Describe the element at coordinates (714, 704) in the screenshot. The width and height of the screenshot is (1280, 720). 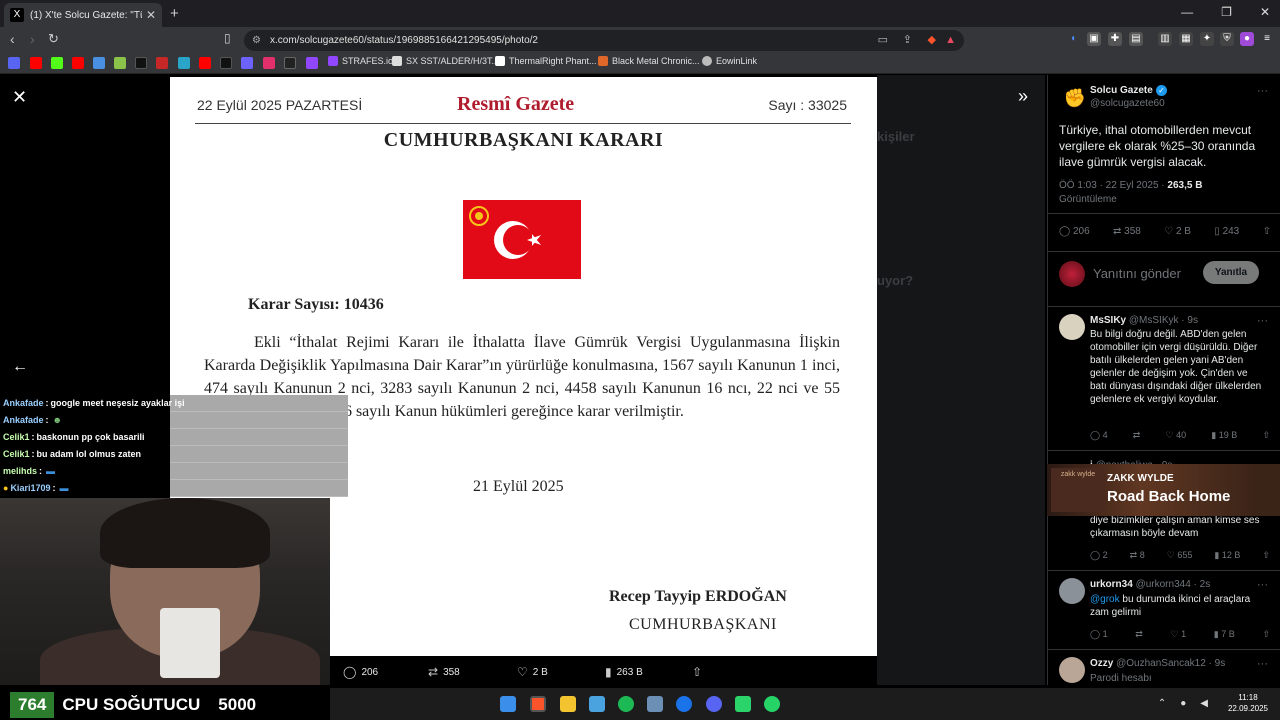
I see `discord-taskbar-icon` at that location.